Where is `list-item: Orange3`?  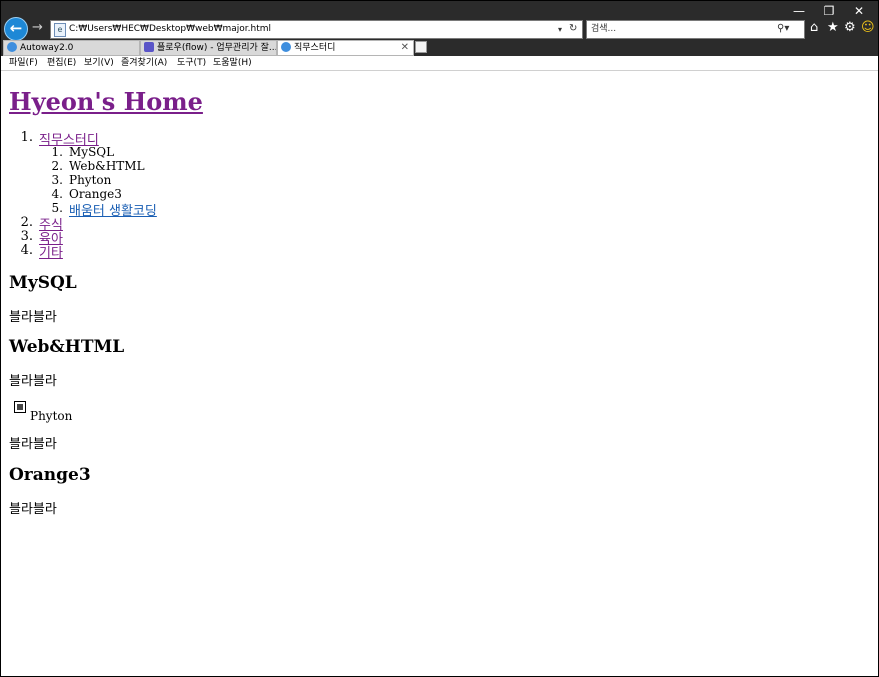 list-item: Orange3 is located at coordinates (95, 194).